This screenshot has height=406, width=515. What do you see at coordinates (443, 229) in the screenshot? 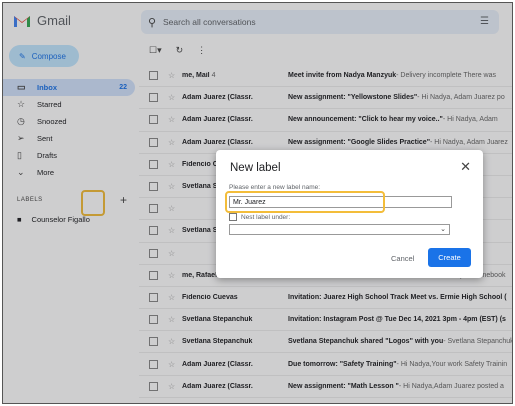
I see `chevron-down-icon: ⌄` at bounding box center [443, 229].